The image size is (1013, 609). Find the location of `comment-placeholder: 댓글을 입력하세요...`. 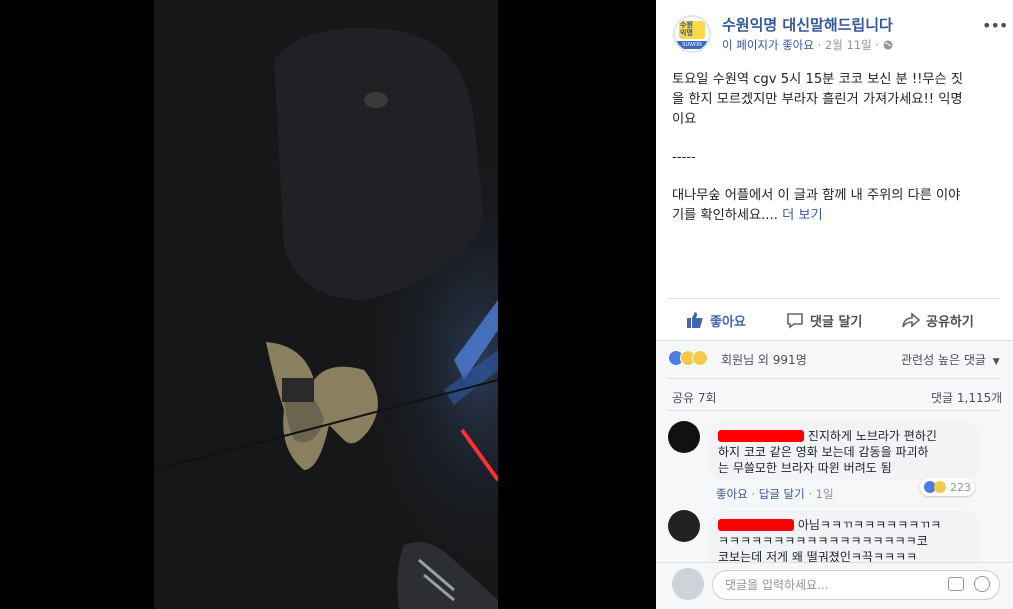

comment-placeholder: 댓글을 입력하세요... is located at coordinates (777, 585).